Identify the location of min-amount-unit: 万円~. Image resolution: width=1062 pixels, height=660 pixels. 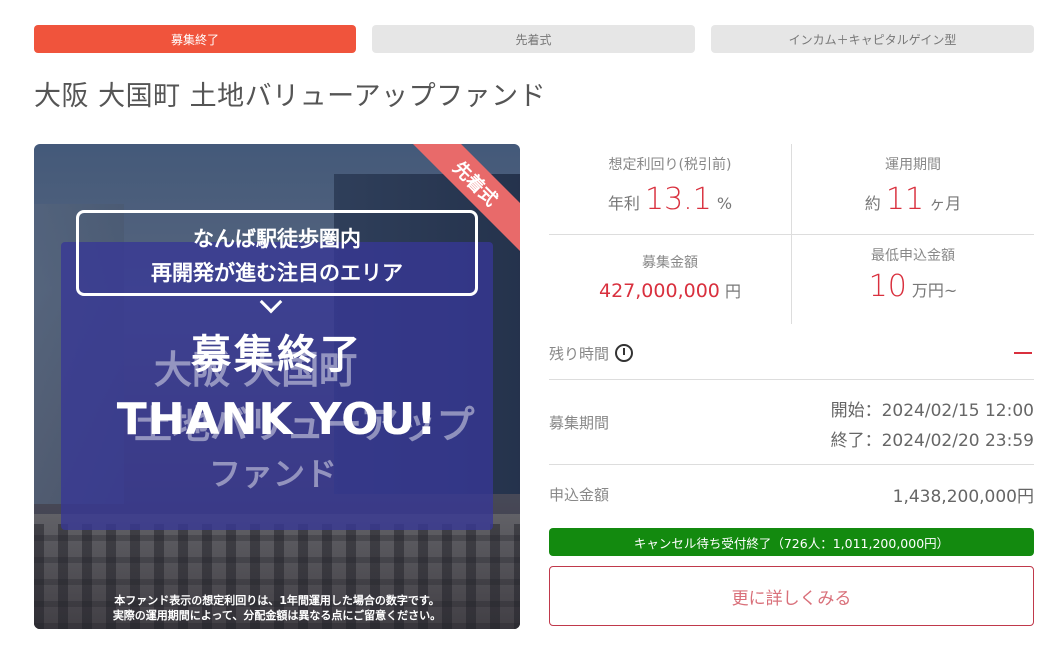
(934, 290).